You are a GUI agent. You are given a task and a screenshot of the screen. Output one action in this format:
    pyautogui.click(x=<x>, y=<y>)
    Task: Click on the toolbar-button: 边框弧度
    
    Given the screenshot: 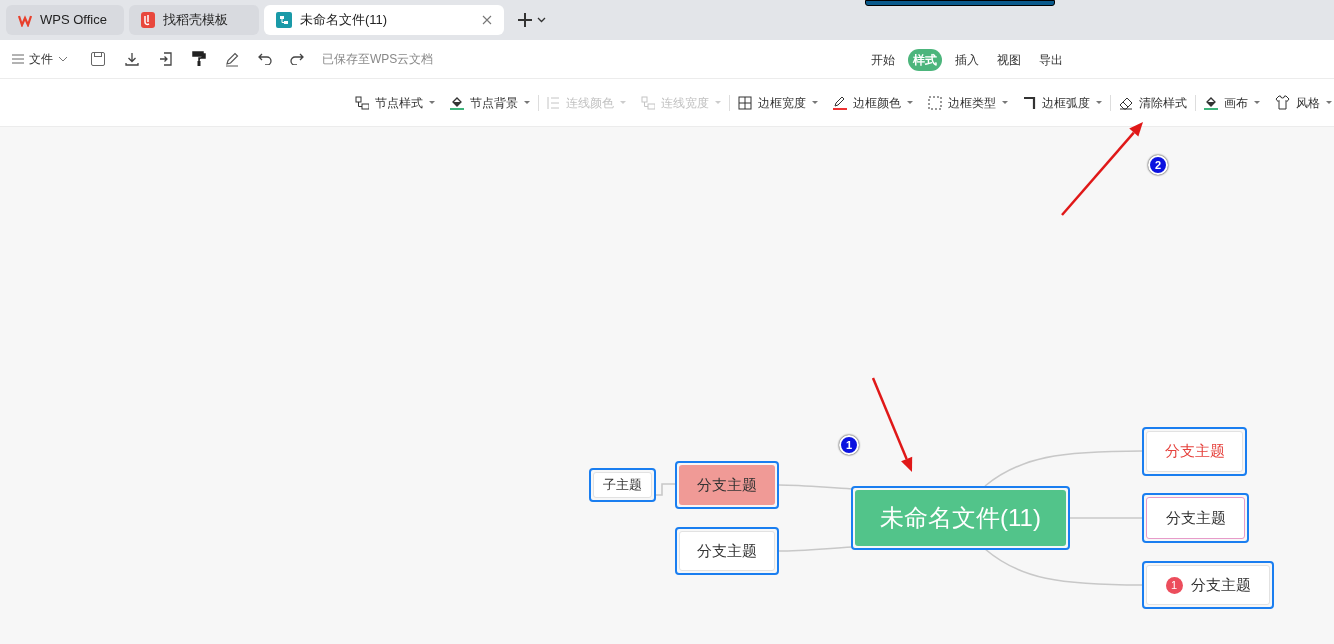 What is the action you would take?
    pyautogui.click(x=1062, y=102)
    